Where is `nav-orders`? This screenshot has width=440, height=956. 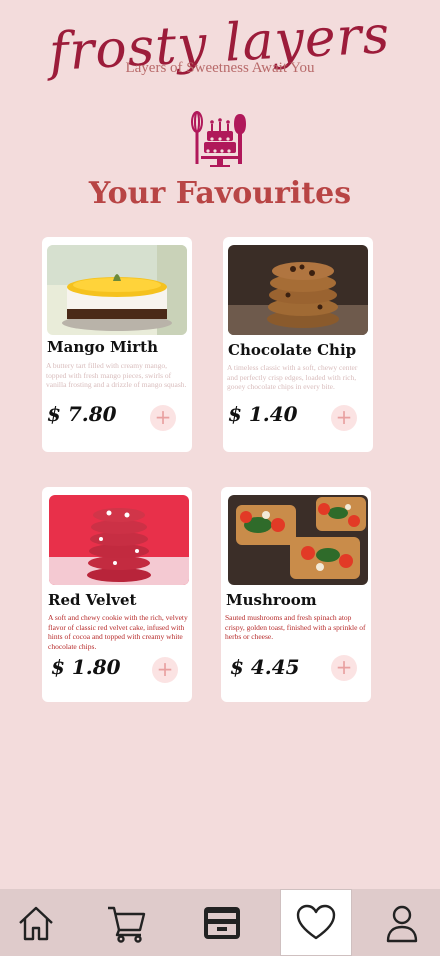
nav-orders is located at coordinates (222, 922).